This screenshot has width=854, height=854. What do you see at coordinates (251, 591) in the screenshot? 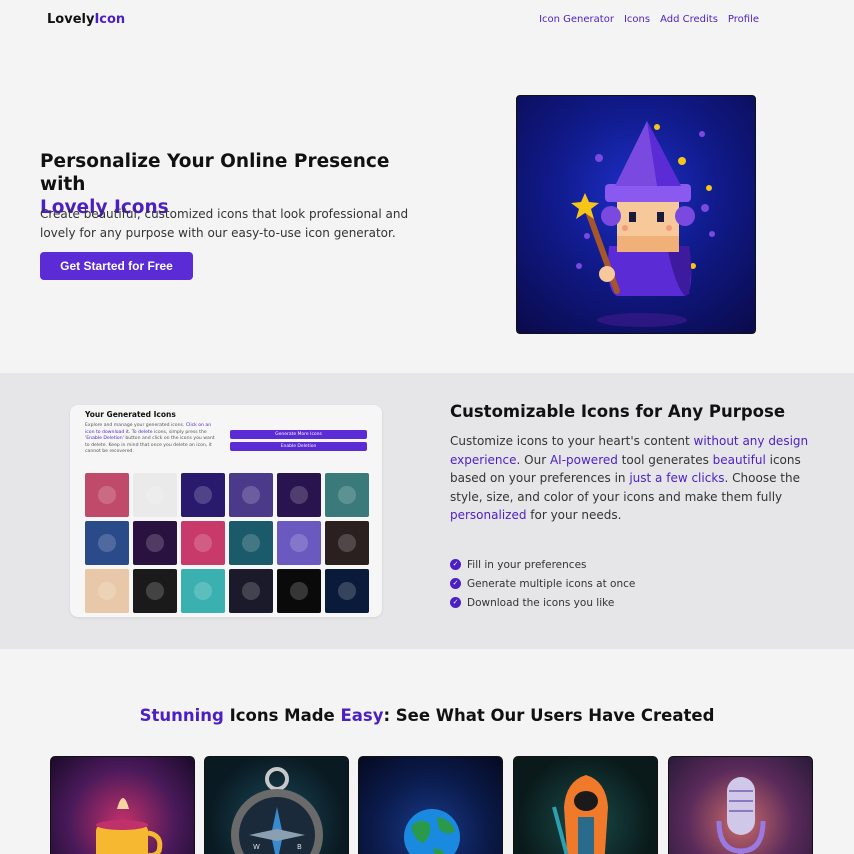
I see `crystal-ball-icon` at bounding box center [251, 591].